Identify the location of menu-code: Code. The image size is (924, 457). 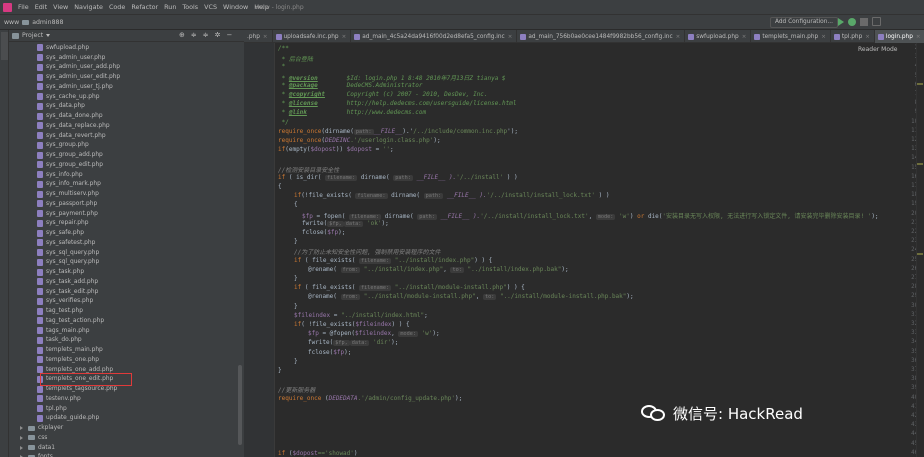
(117, 7).